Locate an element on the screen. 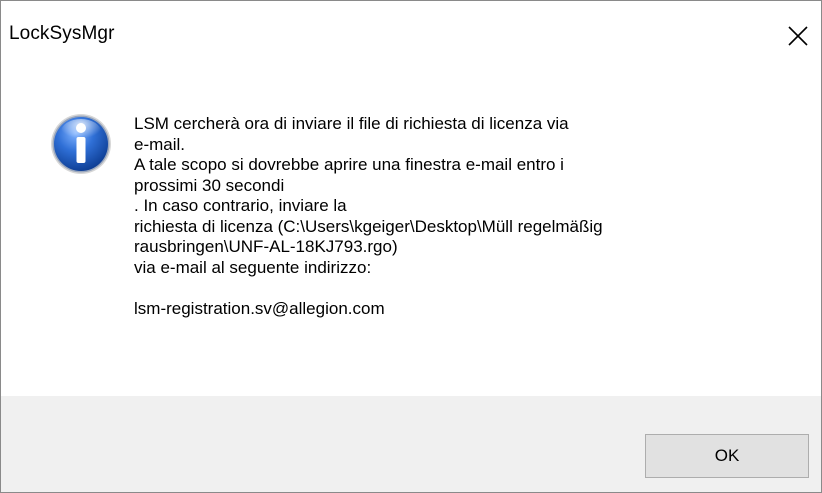  message-line-4: prossimi 30 secondi is located at coordinates (209, 185).